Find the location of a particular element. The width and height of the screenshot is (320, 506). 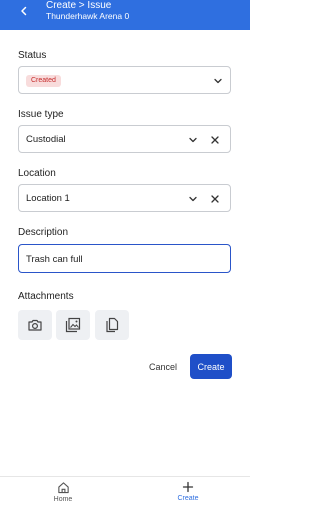

image-gallery-icon is located at coordinates (73, 325).